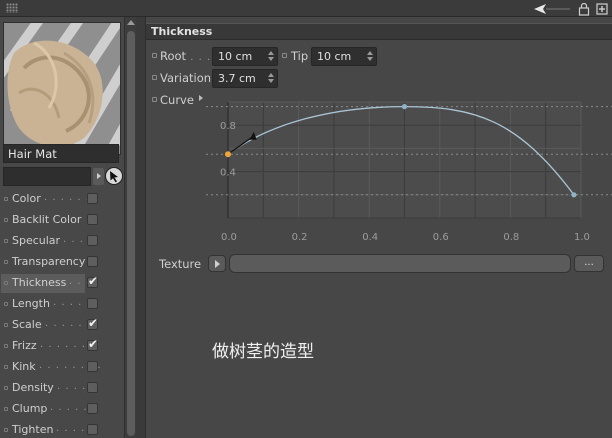 Image resolution: width=612 pixels, height=438 pixels. Describe the element at coordinates (552, 9) in the screenshot. I see `arrow-left-icon` at that location.